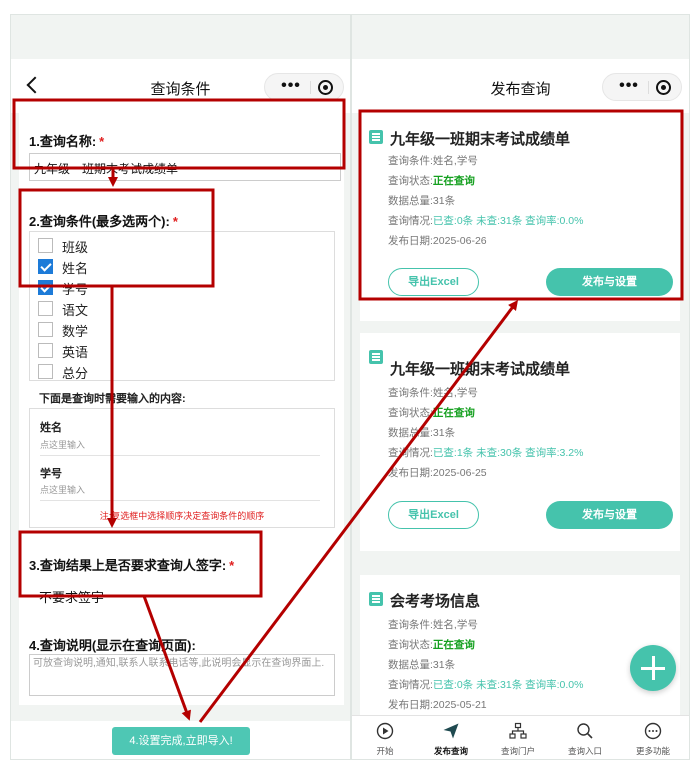 This screenshot has height=774, width=699. I want to click on tab-bar: 开始 发布查询 查询门户 查询入口 更多功能, so click(520, 737).